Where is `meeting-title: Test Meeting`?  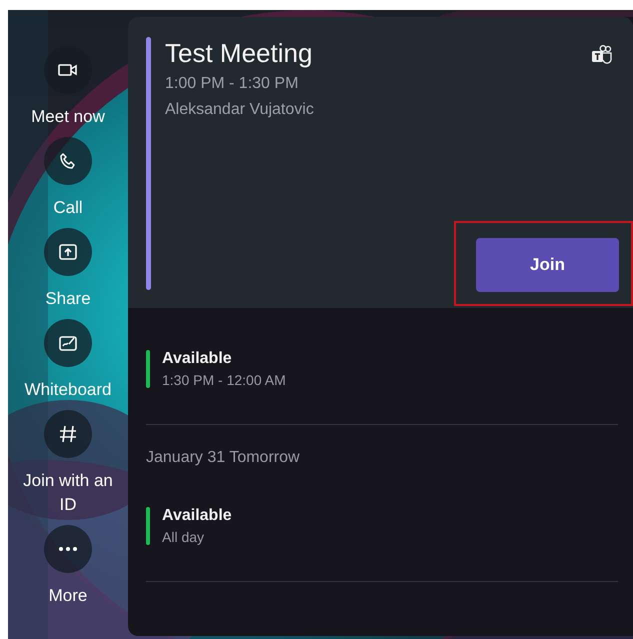
meeting-title: Test Meeting is located at coordinates (239, 53).